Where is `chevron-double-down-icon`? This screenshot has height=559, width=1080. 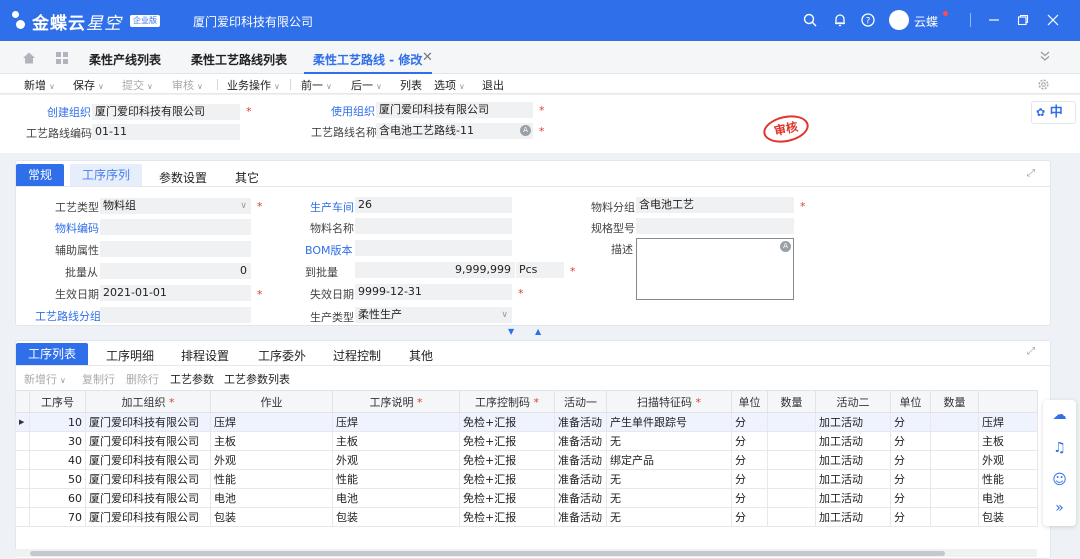 chevron-double-down-icon is located at coordinates (1045, 56).